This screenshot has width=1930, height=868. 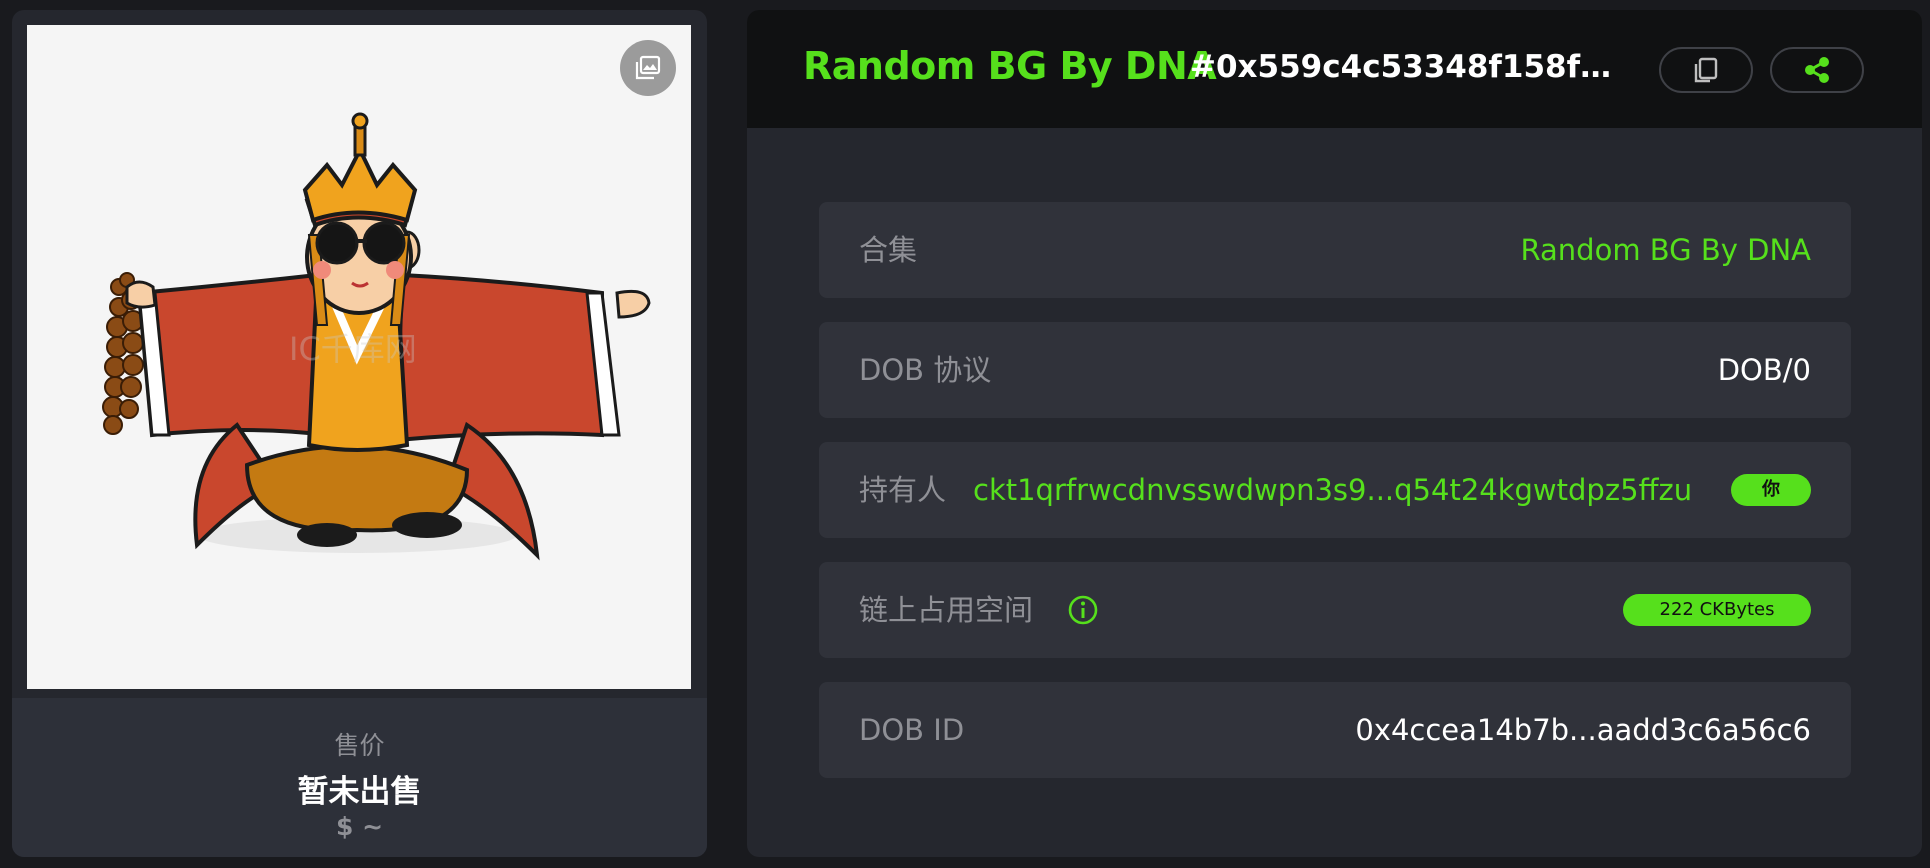 I want to click on protocol-label: DOB 协议, so click(x=925, y=370).